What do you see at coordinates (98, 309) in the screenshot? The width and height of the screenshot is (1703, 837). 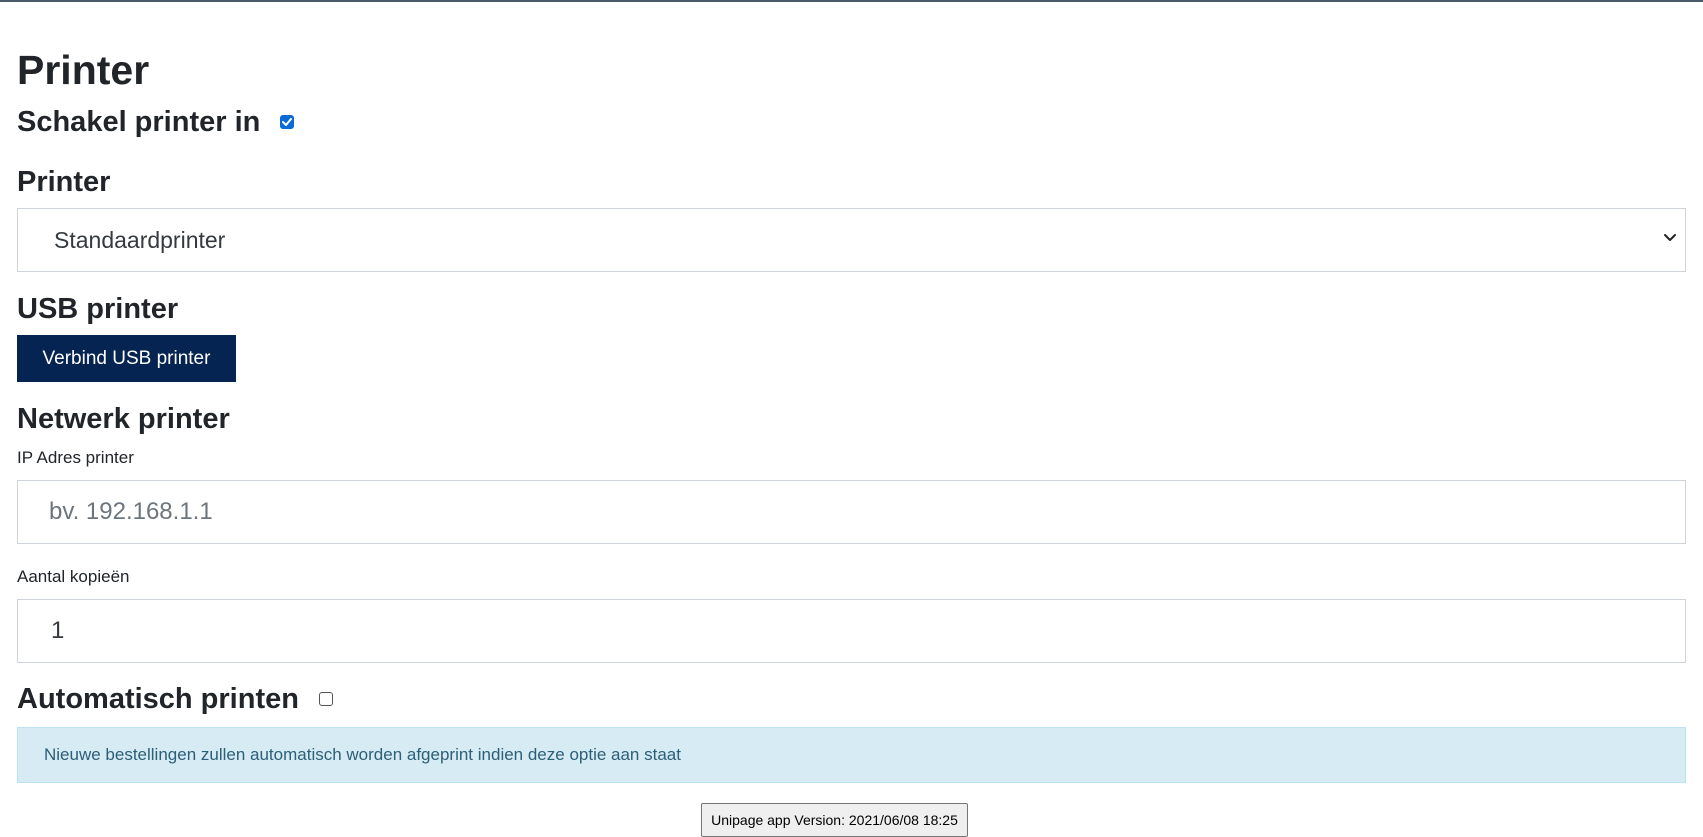 I see `usb-heading: USB printer` at bounding box center [98, 309].